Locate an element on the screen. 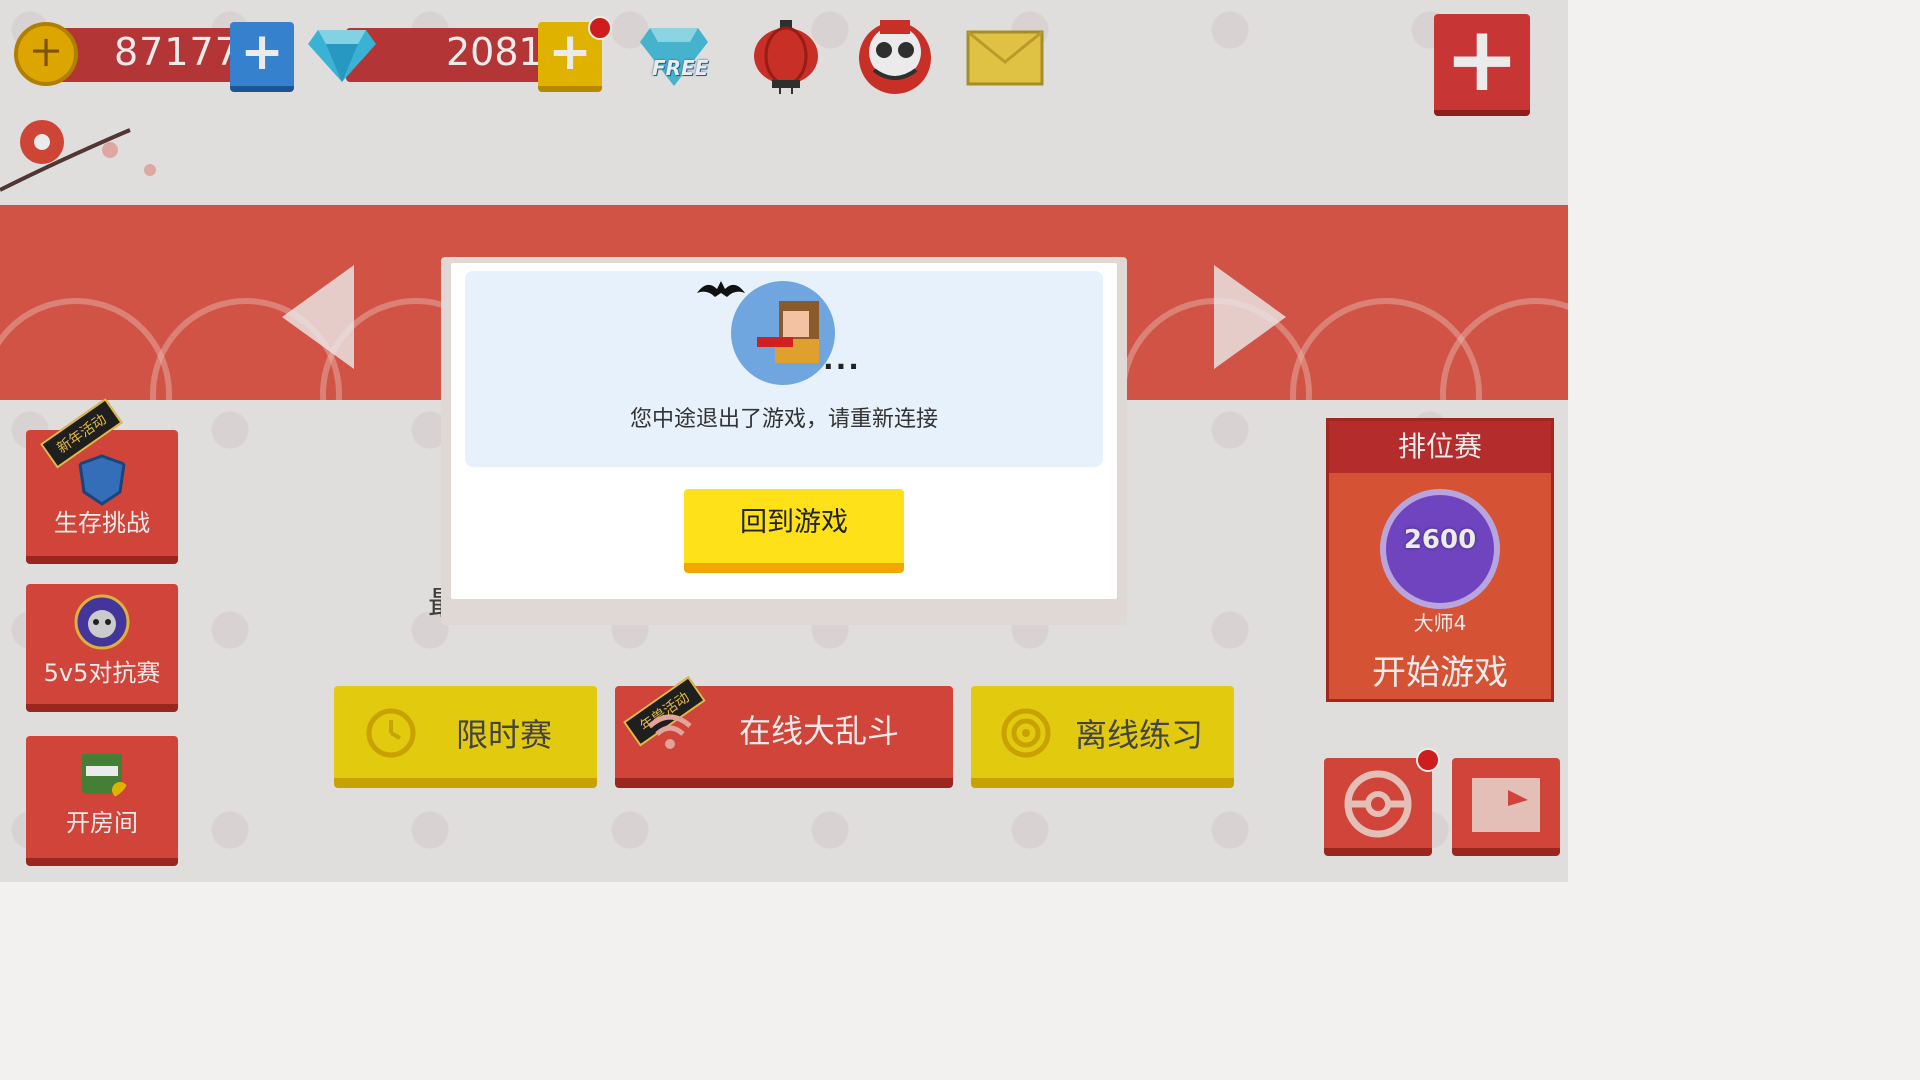 This screenshot has width=1920, height=1080. dialog-body: ... 您中途退出了游戏，请重新连接 回到游戏 is located at coordinates (784, 431).